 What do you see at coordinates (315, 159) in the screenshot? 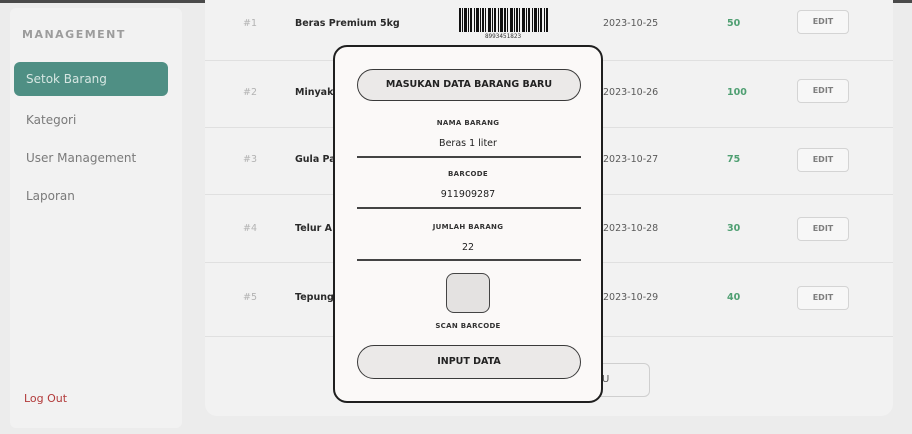
I see `product-name: Gula Pa` at bounding box center [315, 159].